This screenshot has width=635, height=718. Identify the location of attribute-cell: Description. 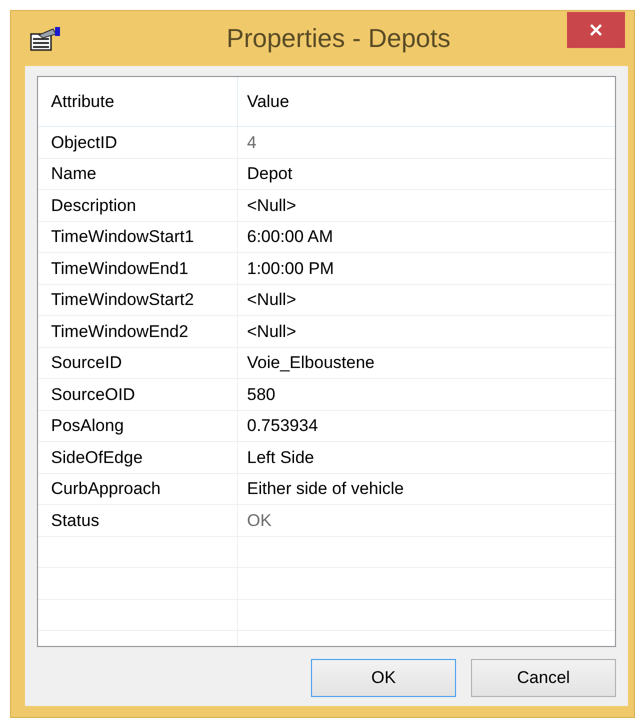
(138, 205).